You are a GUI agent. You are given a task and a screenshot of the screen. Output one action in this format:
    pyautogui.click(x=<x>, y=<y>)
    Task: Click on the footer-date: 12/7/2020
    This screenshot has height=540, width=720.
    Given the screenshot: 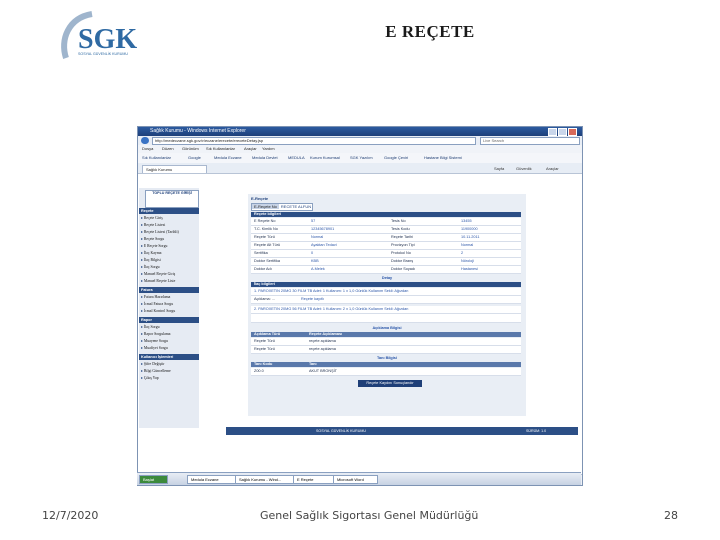 What is the action you would take?
    pyautogui.click(x=70, y=515)
    